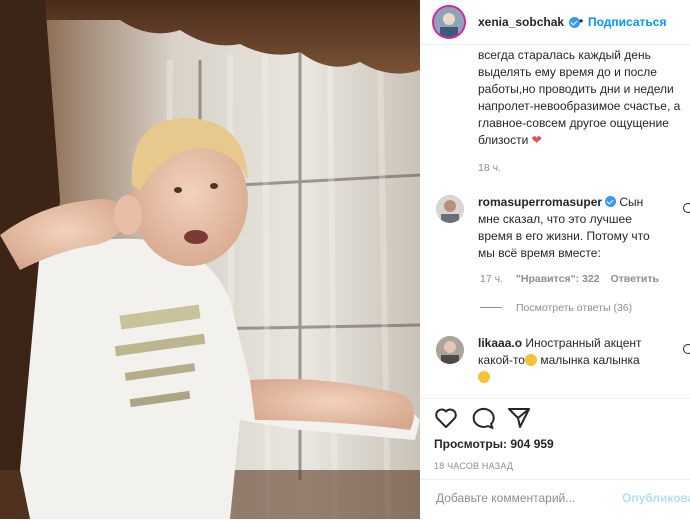  Describe the element at coordinates (519, 420) in the screenshot. I see `share-icon` at that location.